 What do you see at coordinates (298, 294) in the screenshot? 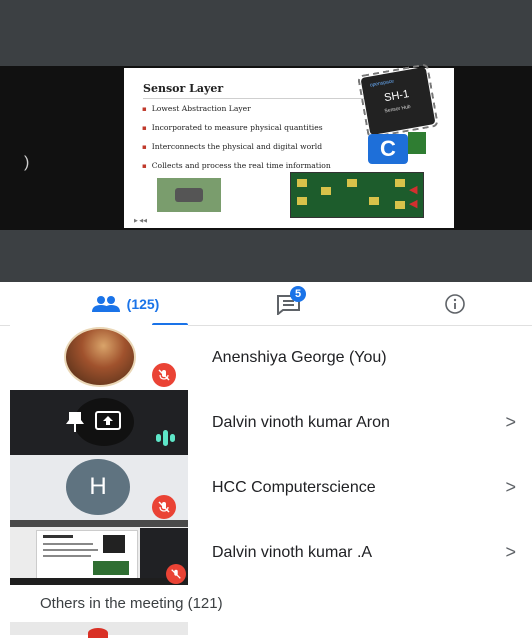
I see `unread-badge: 5` at bounding box center [298, 294].